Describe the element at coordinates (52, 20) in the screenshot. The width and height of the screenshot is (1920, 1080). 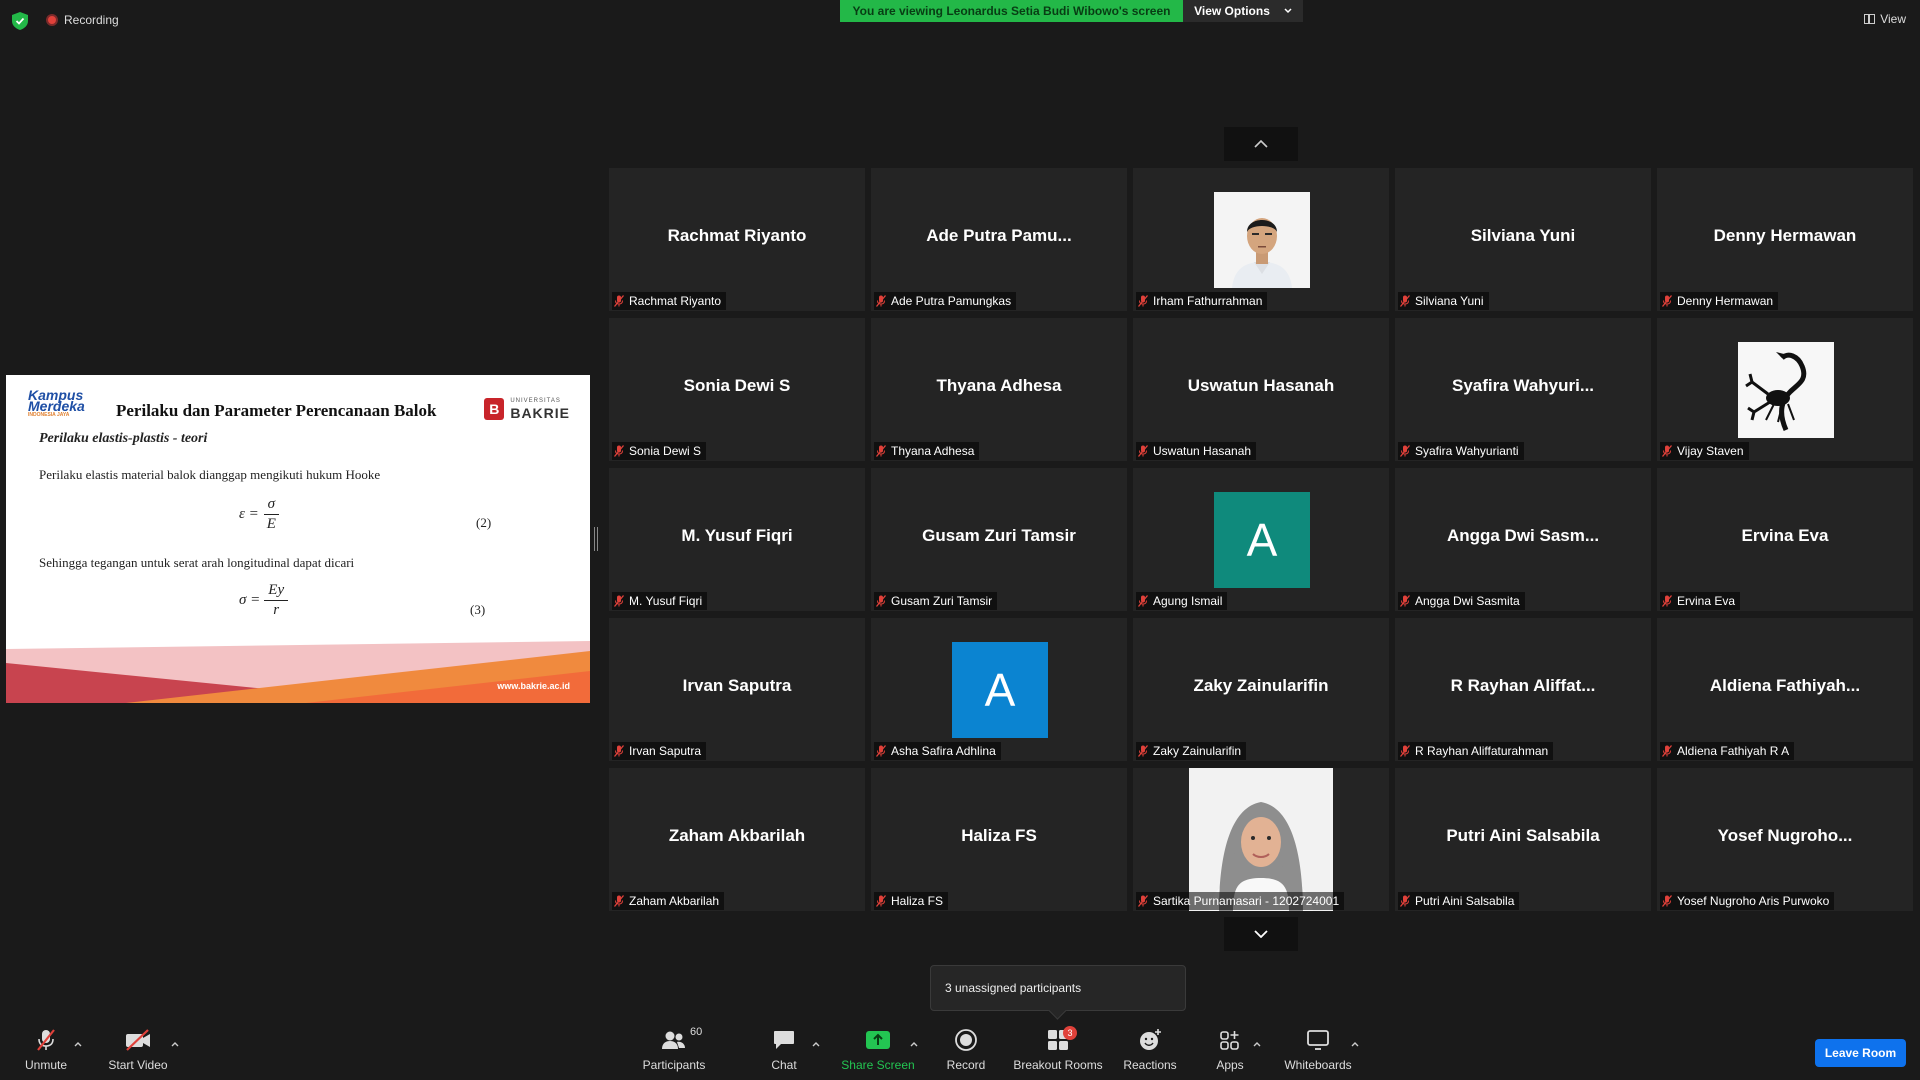
I see `record-dot-icon` at that location.